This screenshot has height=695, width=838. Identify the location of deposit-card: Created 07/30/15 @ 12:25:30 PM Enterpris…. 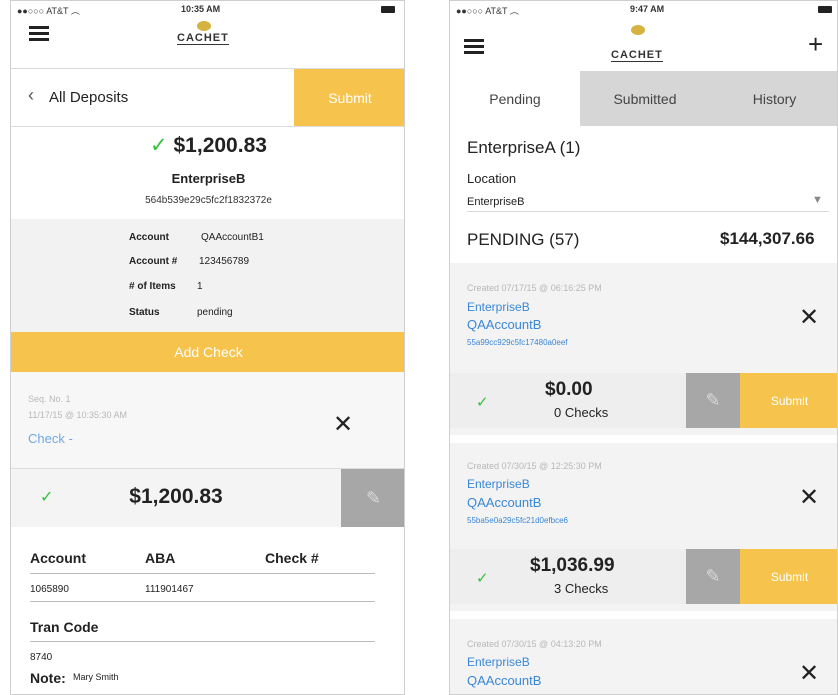
(643, 527).